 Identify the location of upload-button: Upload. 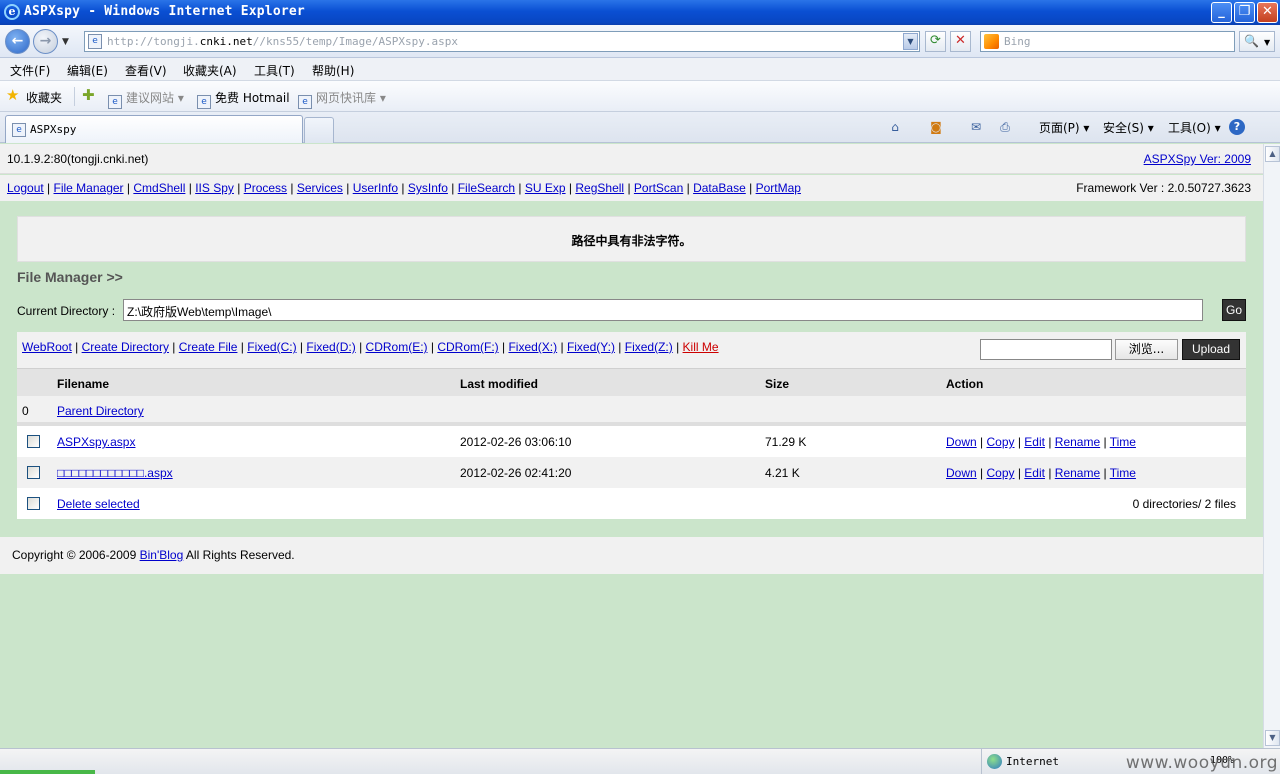
(1211, 349).